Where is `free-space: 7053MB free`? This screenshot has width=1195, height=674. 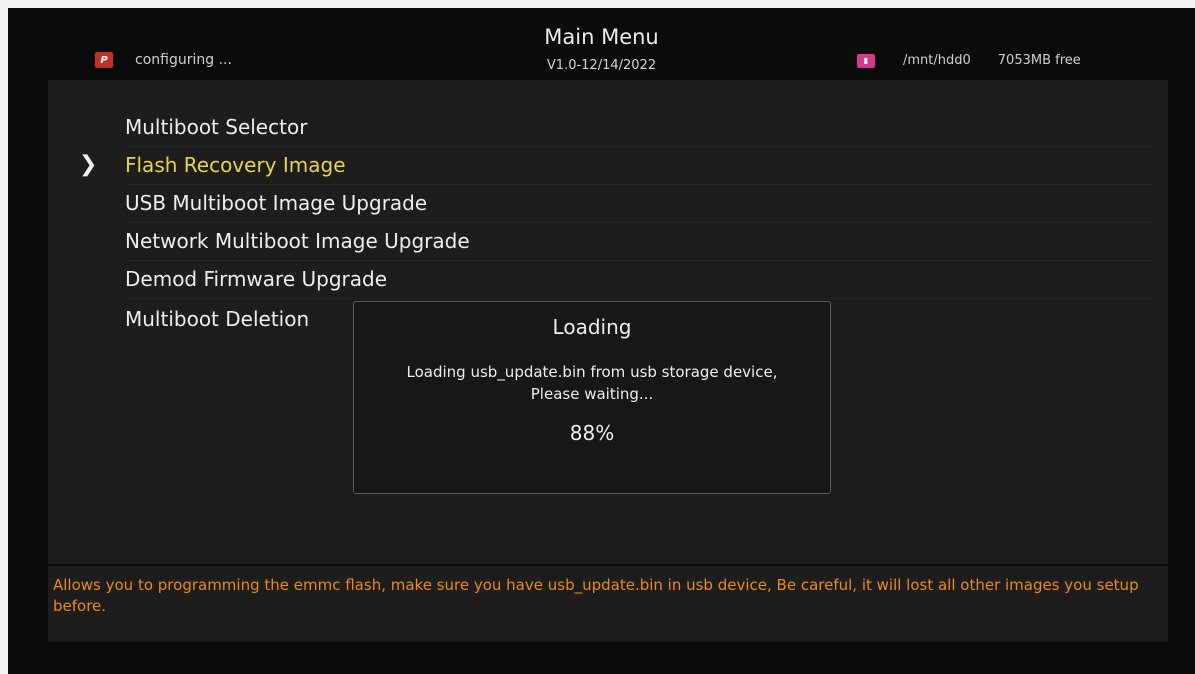 free-space: 7053MB free is located at coordinates (1039, 60).